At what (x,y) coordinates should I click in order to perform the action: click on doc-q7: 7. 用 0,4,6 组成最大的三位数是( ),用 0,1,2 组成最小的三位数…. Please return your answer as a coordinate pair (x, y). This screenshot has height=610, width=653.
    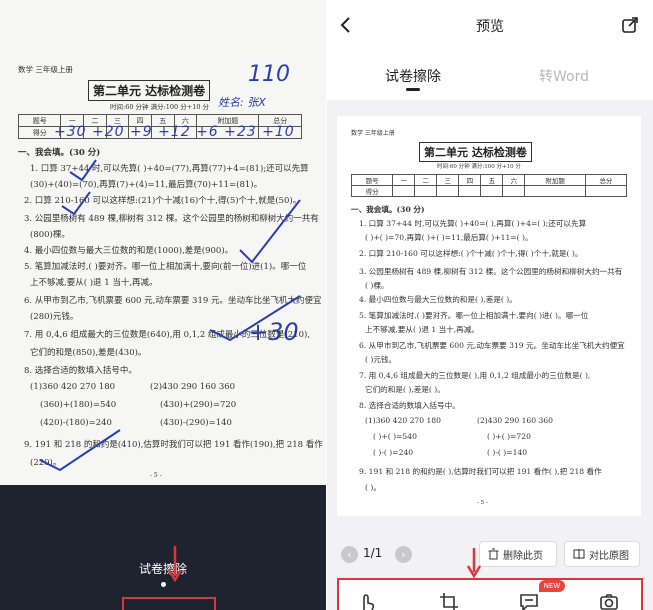
    Looking at the image, I should click on (475, 375).